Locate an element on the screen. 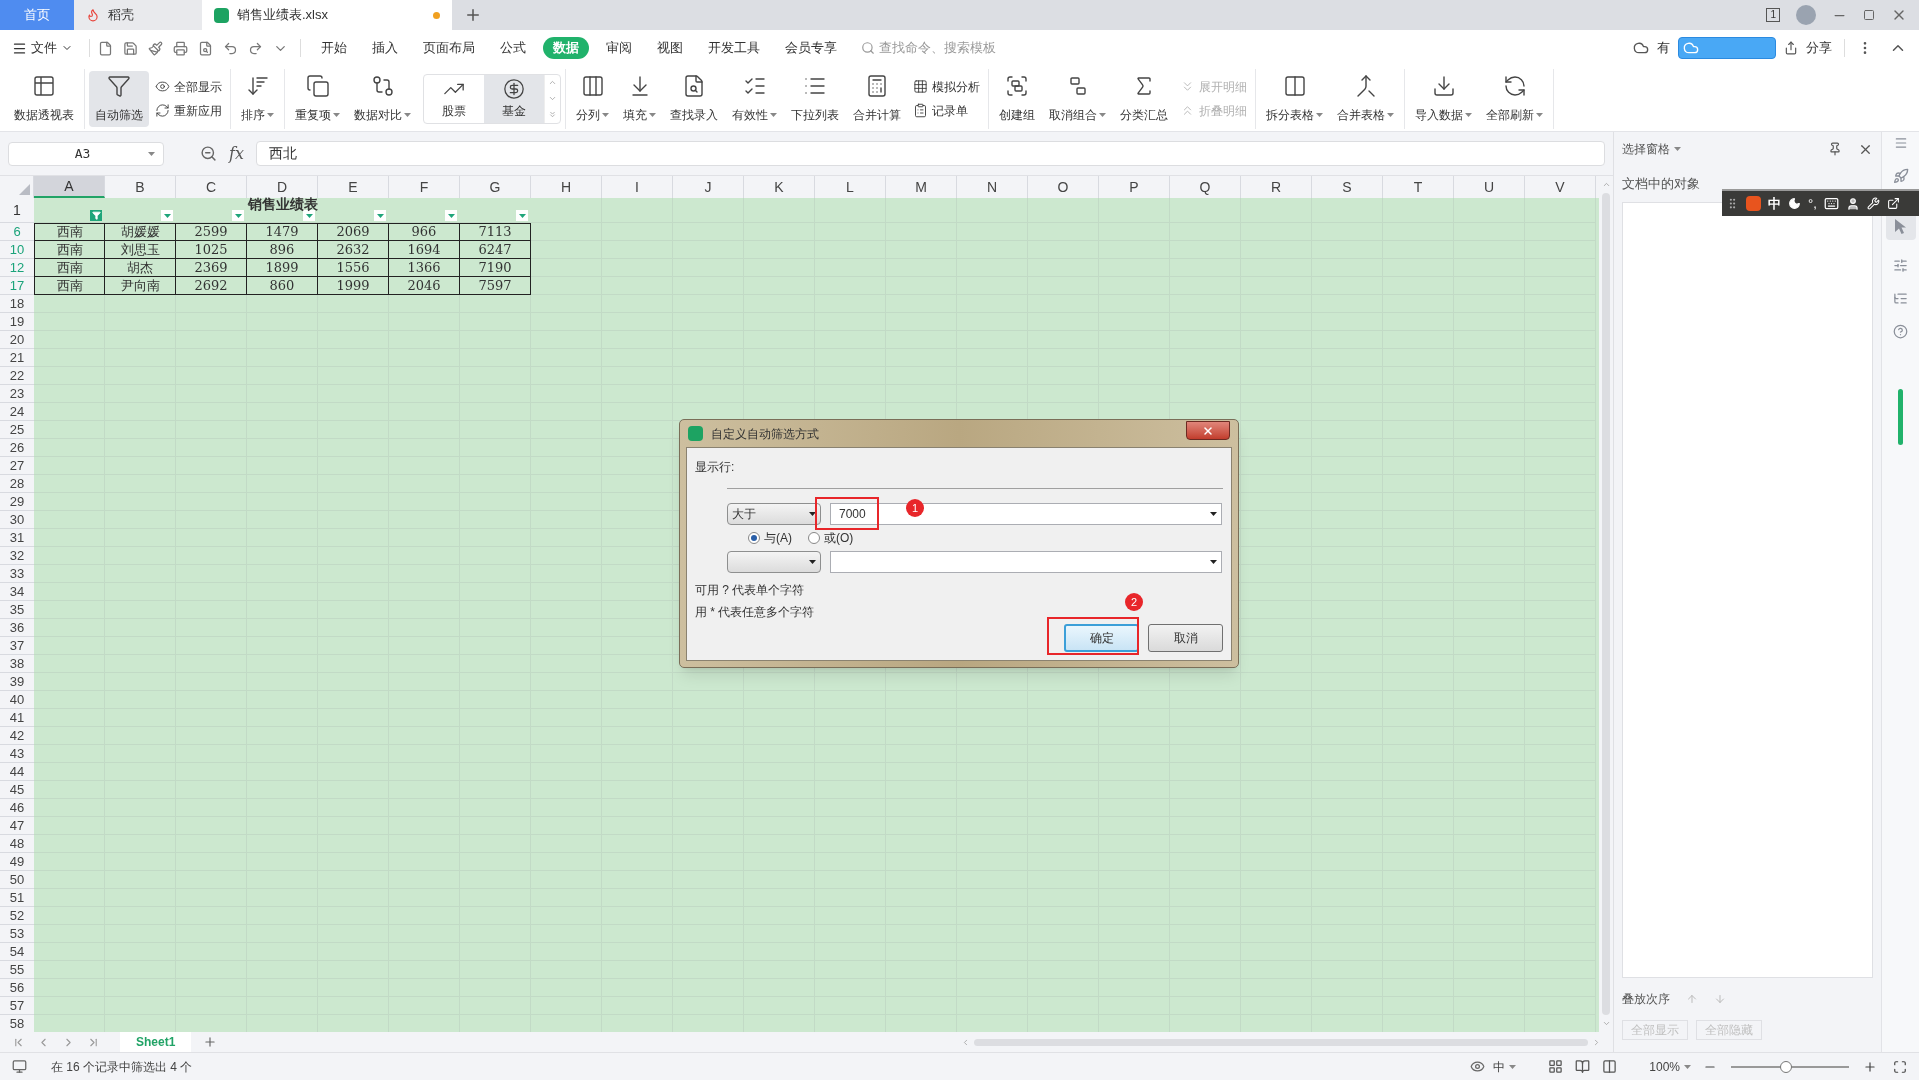 This screenshot has height=1080, width=1919. save-icon is located at coordinates (130, 48).